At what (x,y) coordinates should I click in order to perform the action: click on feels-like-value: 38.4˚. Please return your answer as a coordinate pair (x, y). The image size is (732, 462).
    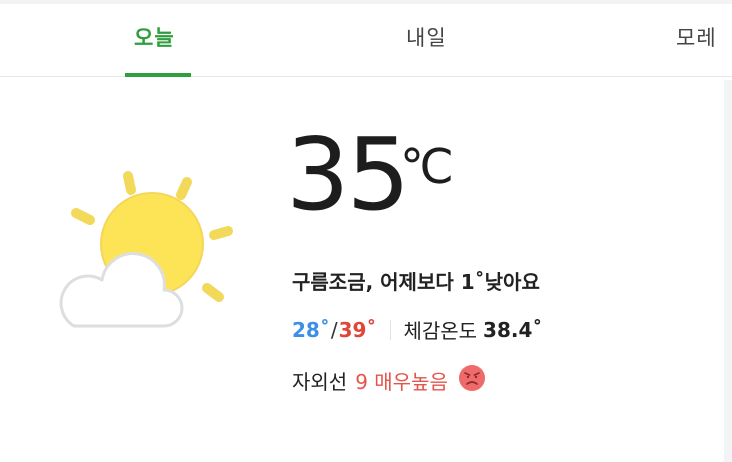
    Looking at the image, I should click on (513, 329).